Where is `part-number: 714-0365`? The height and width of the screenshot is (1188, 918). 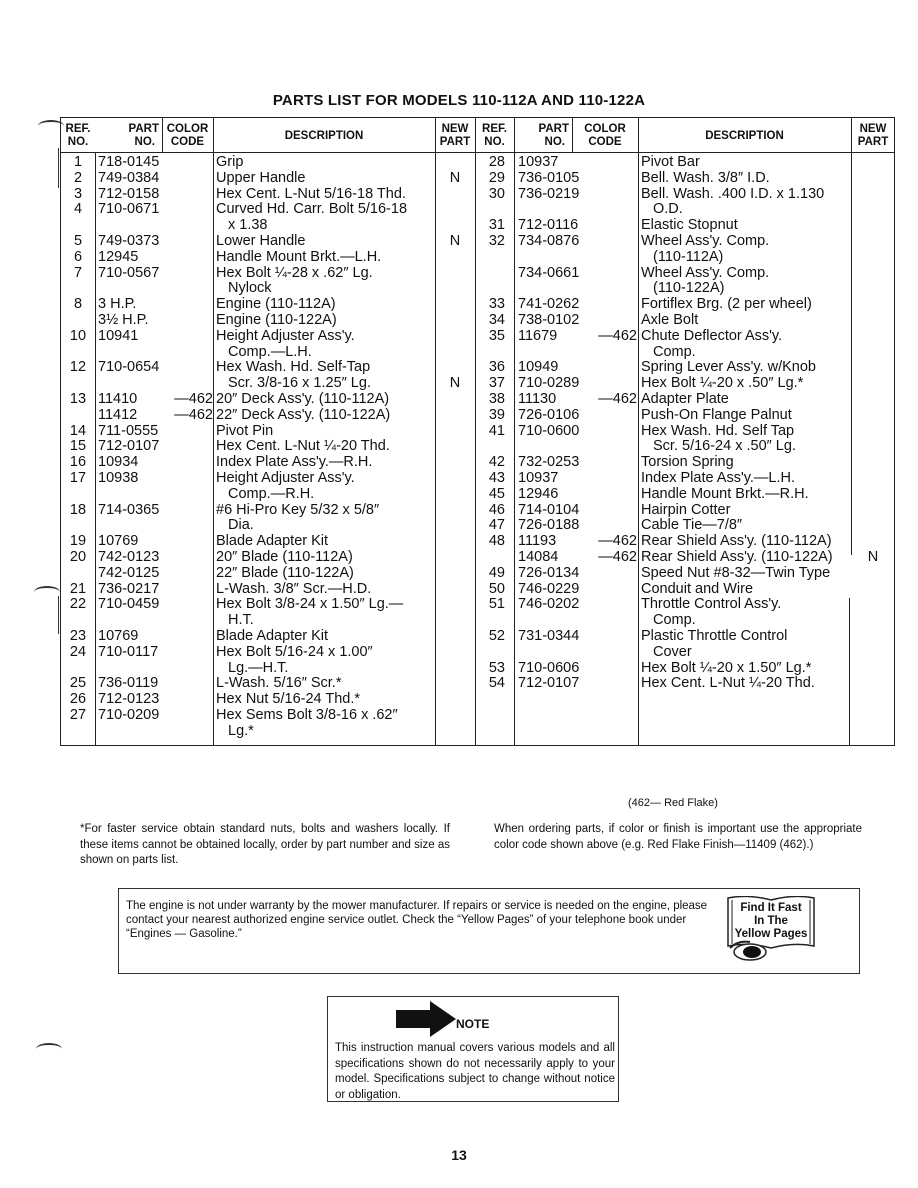
part-number: 714-0365 is located at coordinates (129, 509).